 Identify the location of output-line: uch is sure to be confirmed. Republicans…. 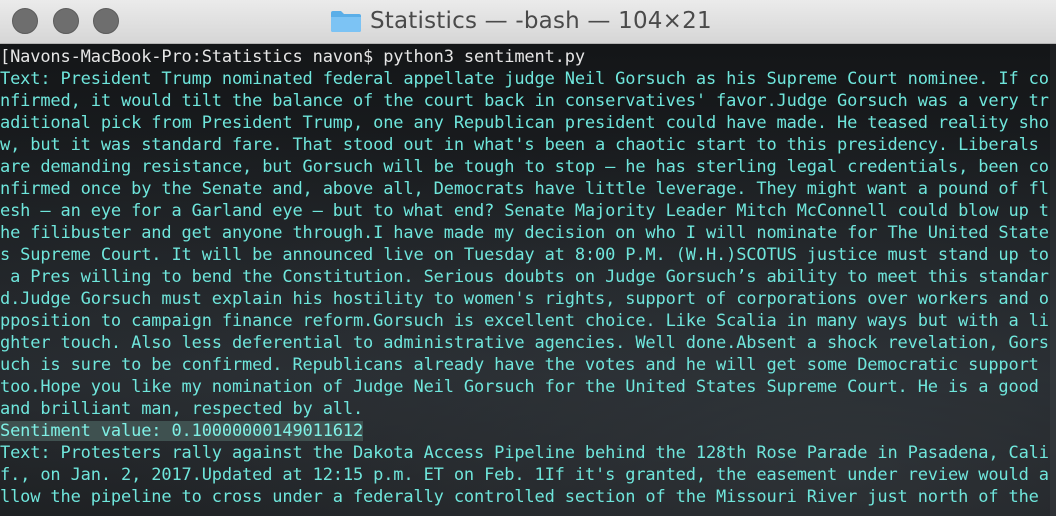
(519, 365).